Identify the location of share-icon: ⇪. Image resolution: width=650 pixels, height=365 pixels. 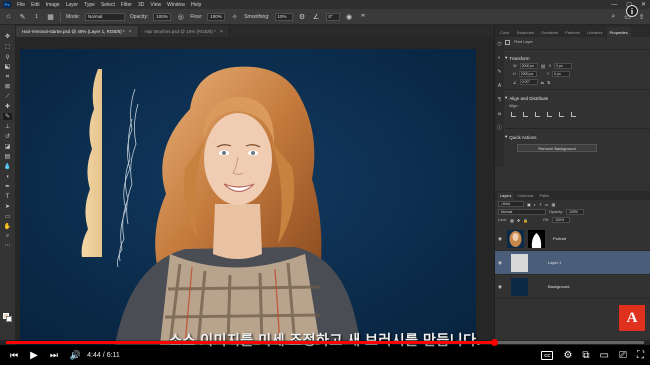
(641, 16).